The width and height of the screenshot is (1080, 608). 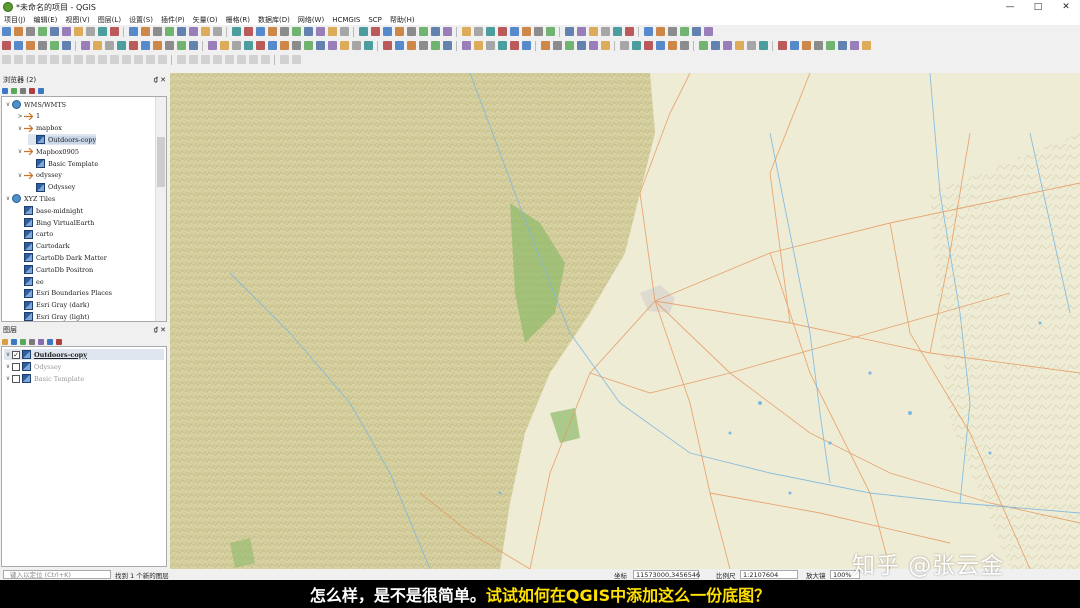 What do you see at coordinates (84, 378) in the screenshot?
I see `layer-item: ∨ Basic Template` at bounding box center [84, 378].